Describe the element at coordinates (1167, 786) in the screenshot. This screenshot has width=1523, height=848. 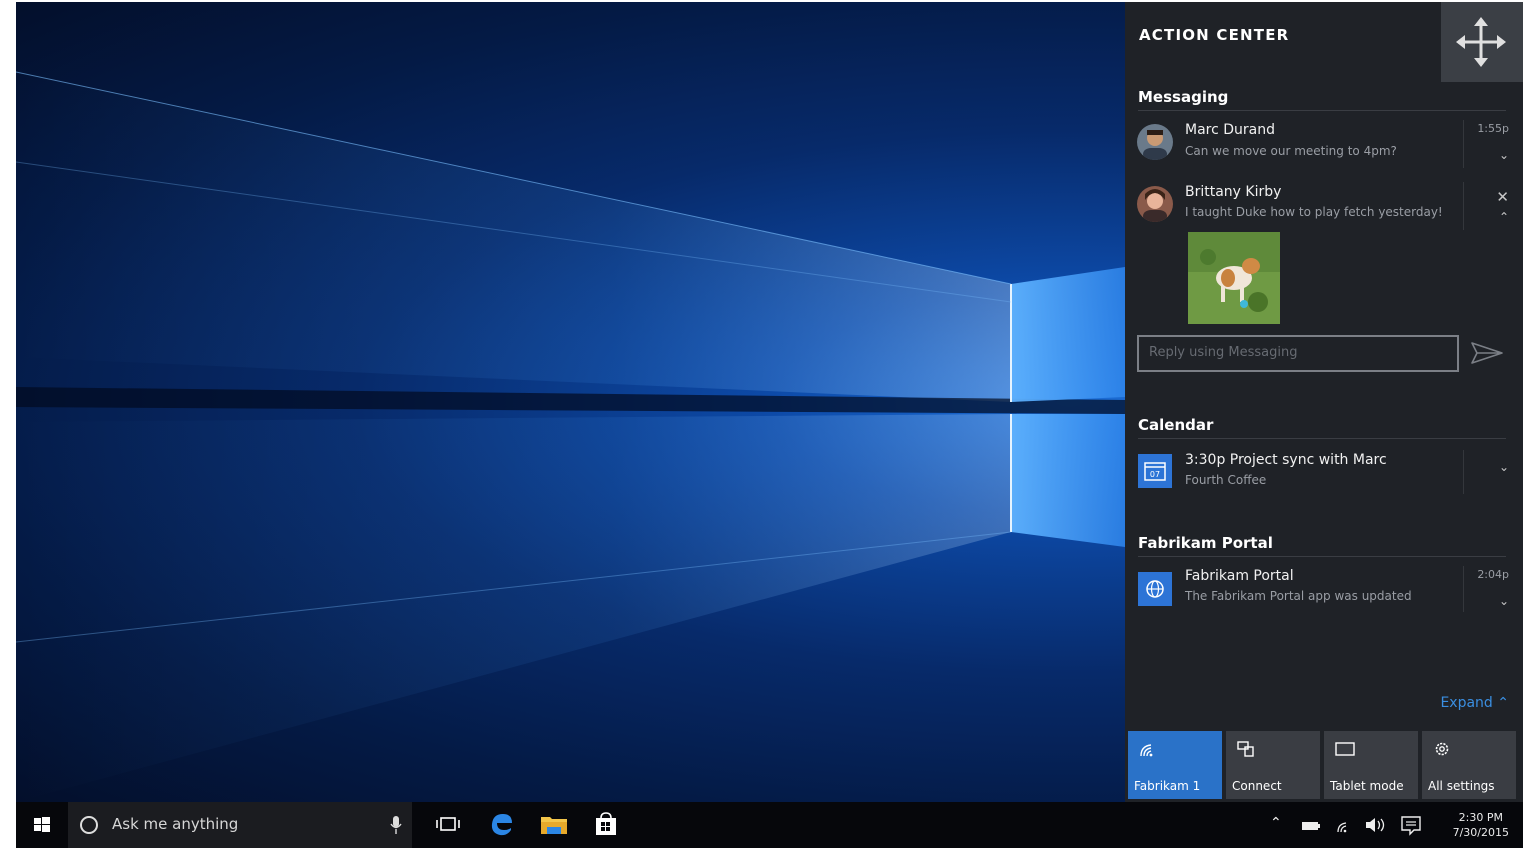
I see `quick-action-label: Fabrikam 1` at that location.